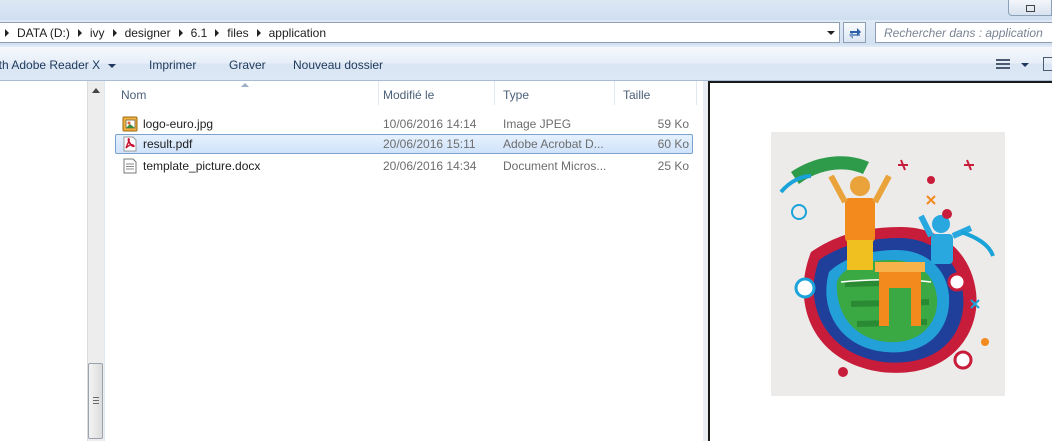  What do you see at coordinates (656, 93) in the screenshot?
I see `column-header-size: Taille` at bounding box center [656, 93].